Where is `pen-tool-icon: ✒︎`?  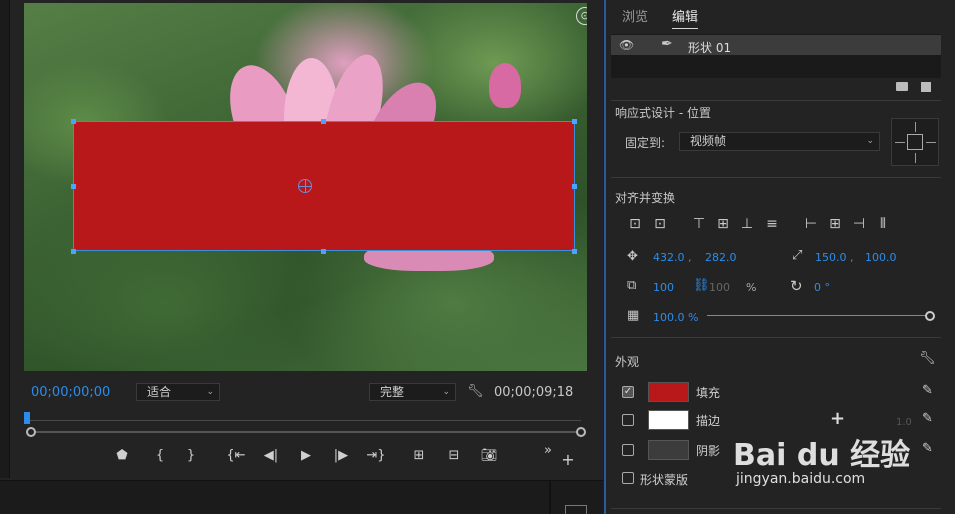 pen-tool-icon: ✒︎ is located at coordinates (667, 44).